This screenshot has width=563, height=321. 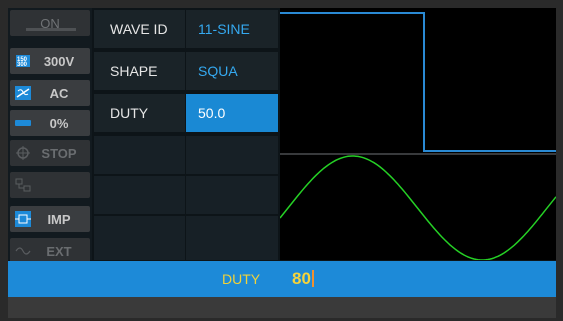 What do you see at coordinates (59, 123) in the screenshot?
I see `level-percent-label: 0%` at bounding box center [59, 123].